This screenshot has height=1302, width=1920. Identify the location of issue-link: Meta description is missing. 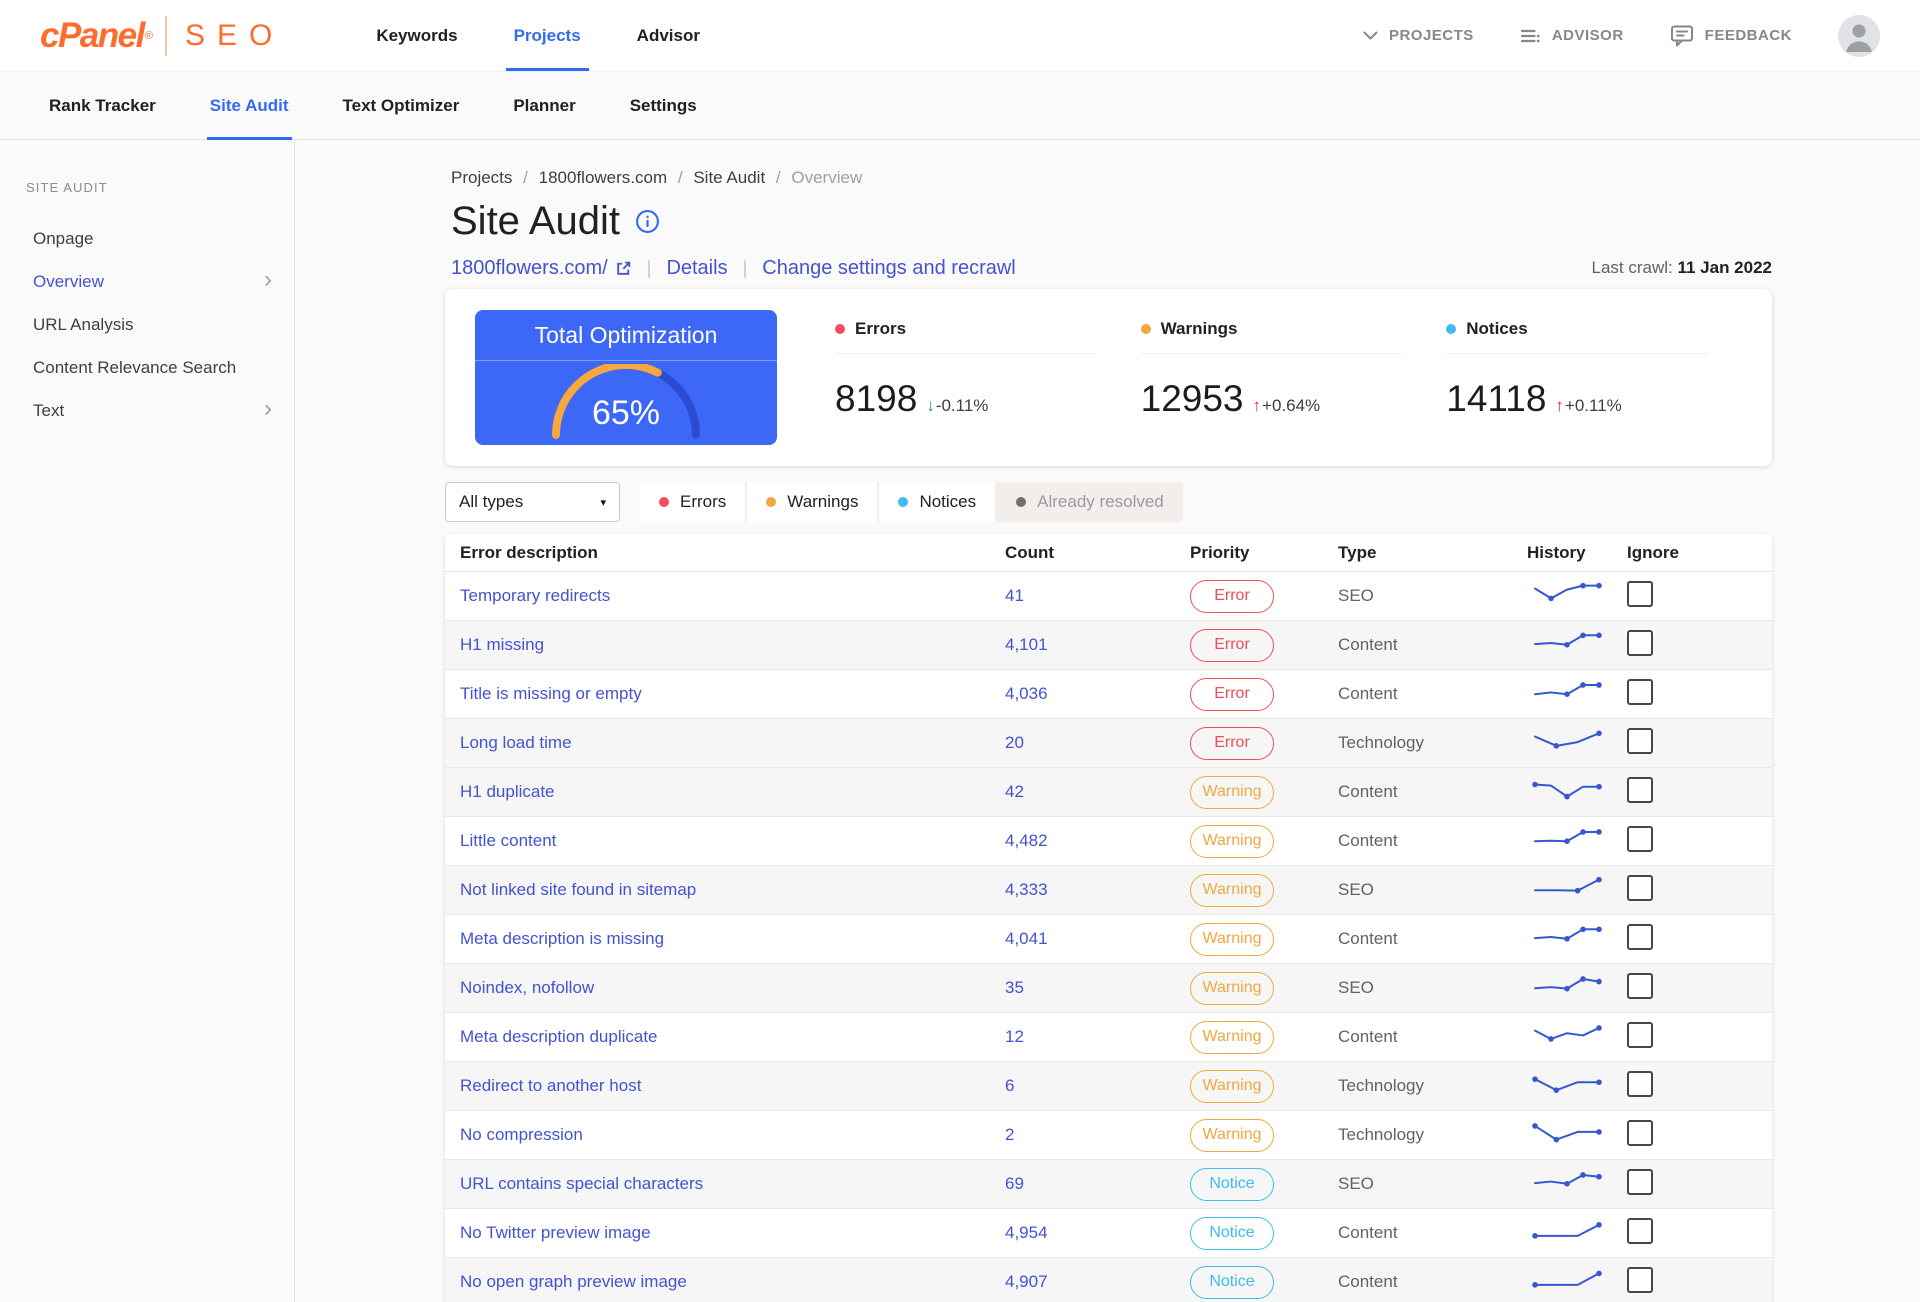
(562, 938).